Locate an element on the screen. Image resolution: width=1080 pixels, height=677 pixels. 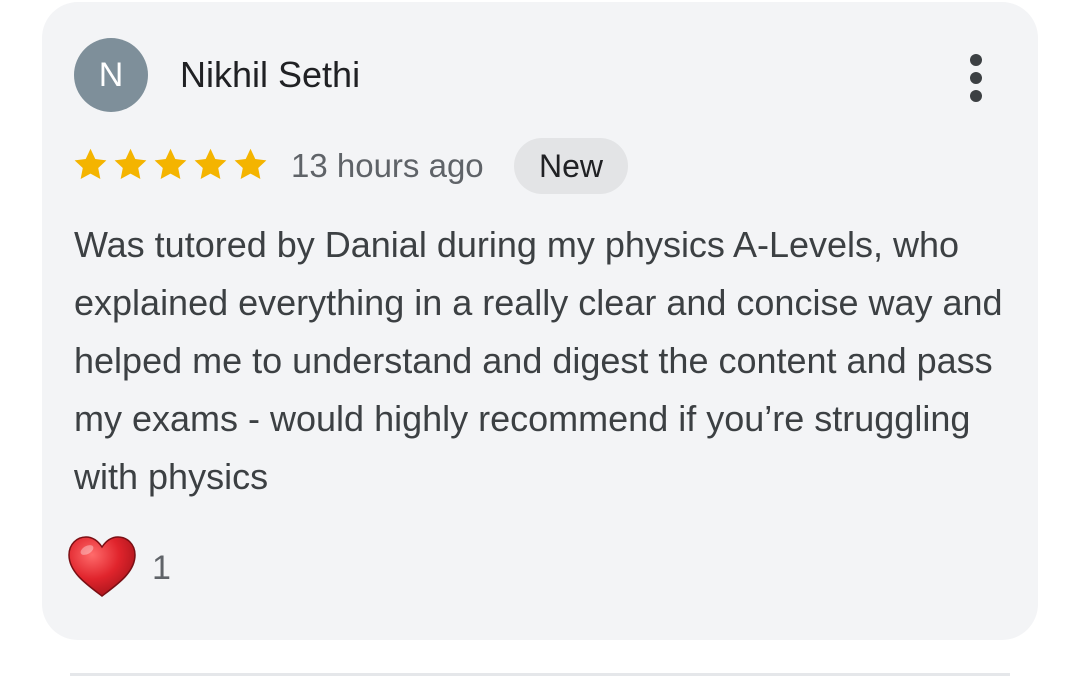
heart-icon is located at coordinates (102, 566).